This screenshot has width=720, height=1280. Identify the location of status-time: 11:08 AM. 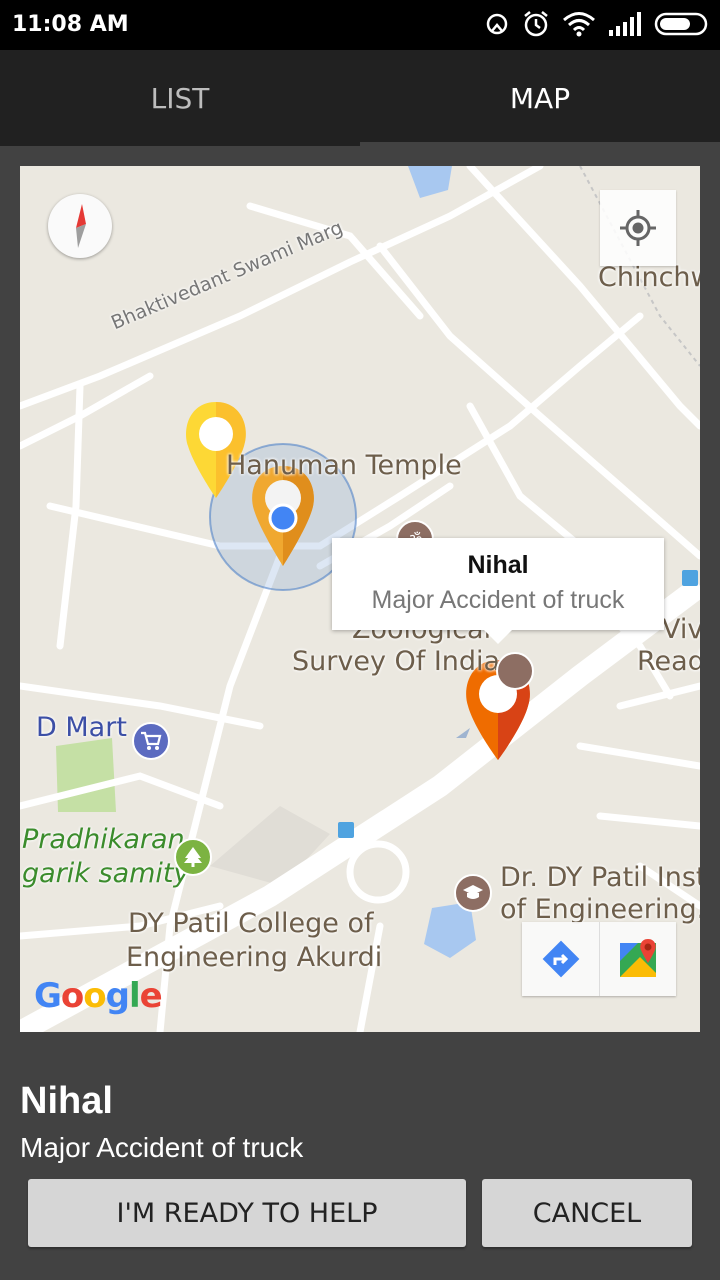
(70, 24).